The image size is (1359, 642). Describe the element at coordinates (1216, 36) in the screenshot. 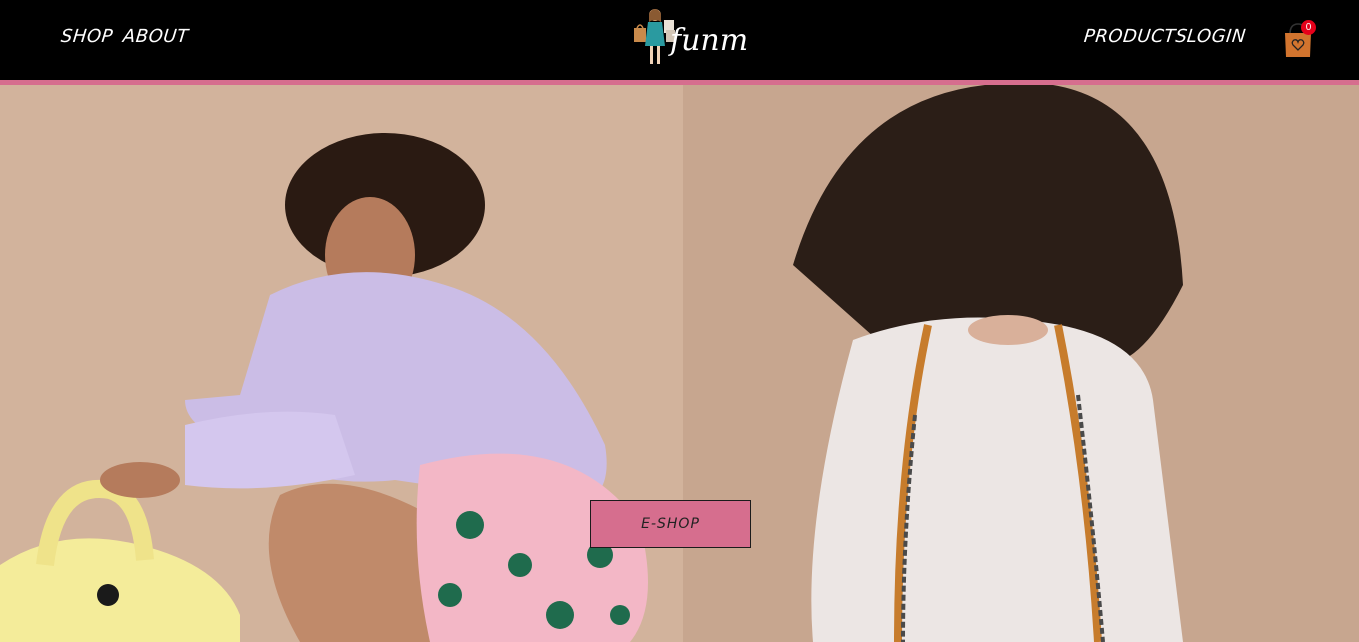

I see `nav-link-login: LOGIN` at that location.